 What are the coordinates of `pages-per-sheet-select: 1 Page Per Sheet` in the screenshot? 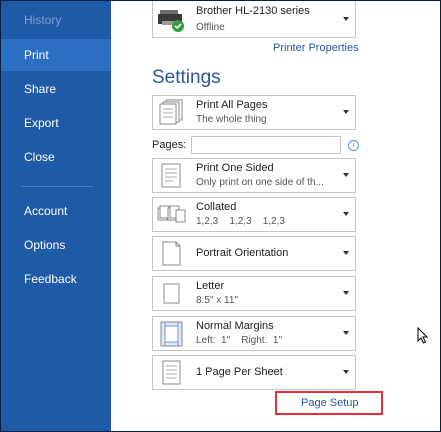 It's located at (254, 372).